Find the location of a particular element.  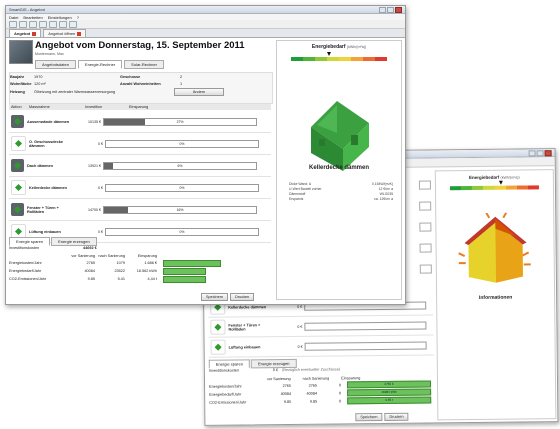

customer-photo is located at coordinates (21, 52).